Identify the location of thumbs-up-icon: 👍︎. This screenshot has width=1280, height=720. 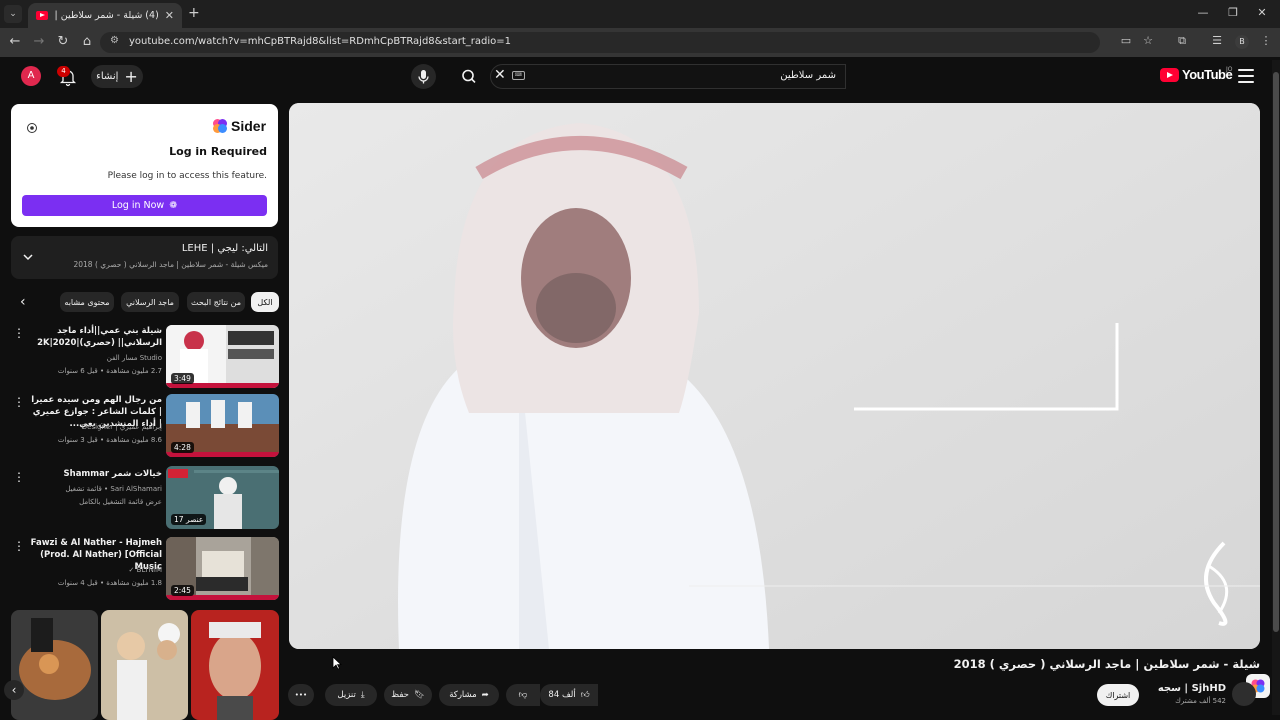
(585, 695).